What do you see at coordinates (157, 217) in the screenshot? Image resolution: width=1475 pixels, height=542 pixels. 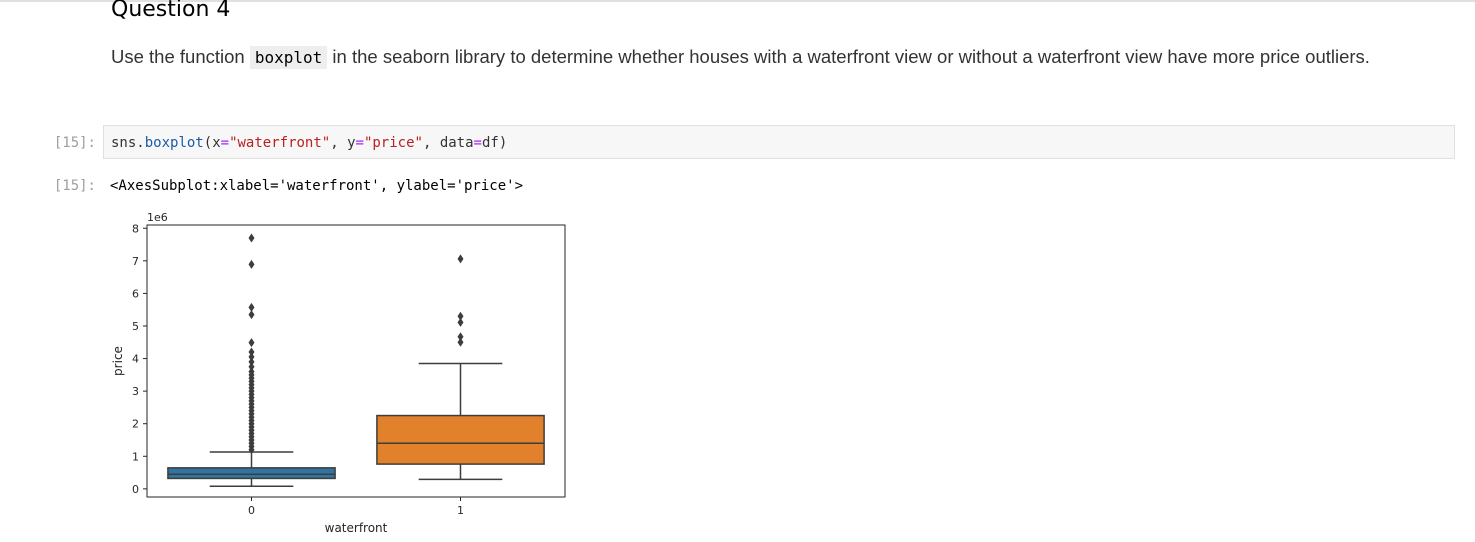 I see `offset-label: 1e6` at bounding box center [157, 217].